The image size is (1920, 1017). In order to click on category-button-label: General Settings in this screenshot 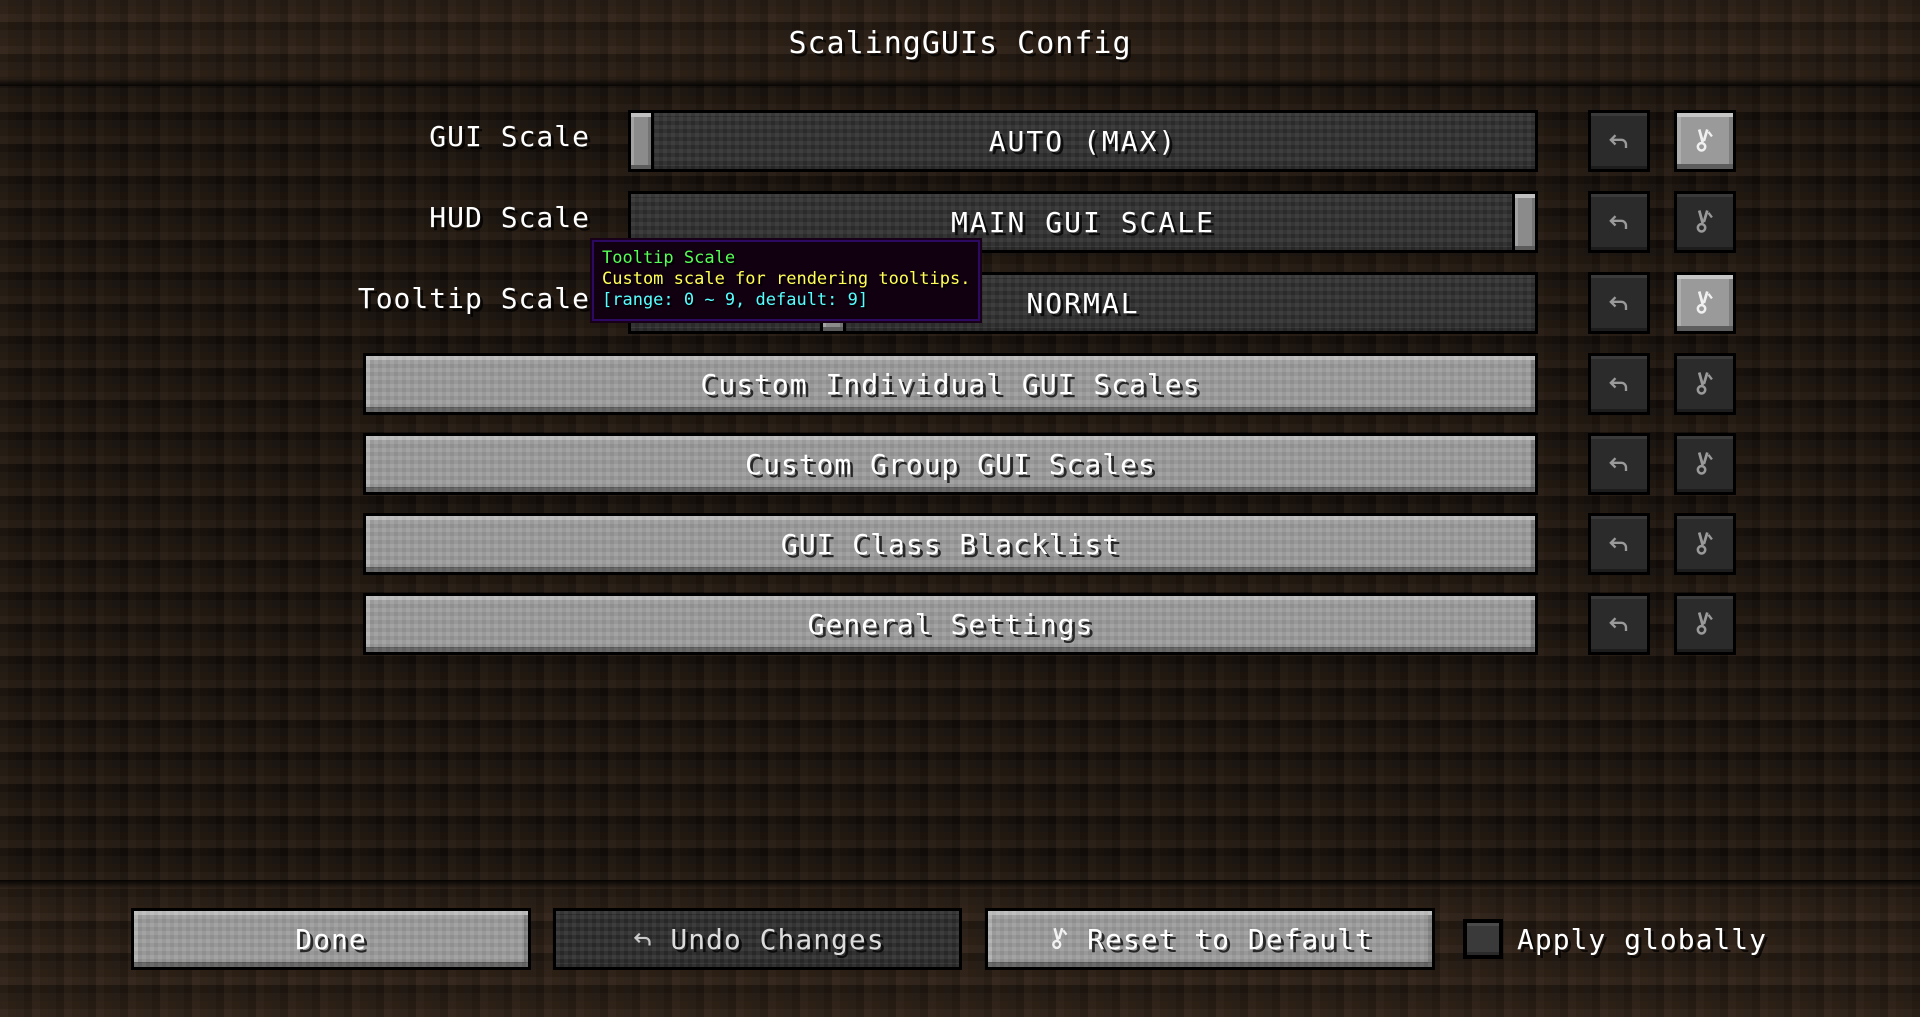, I will do `click(950, 624)`.